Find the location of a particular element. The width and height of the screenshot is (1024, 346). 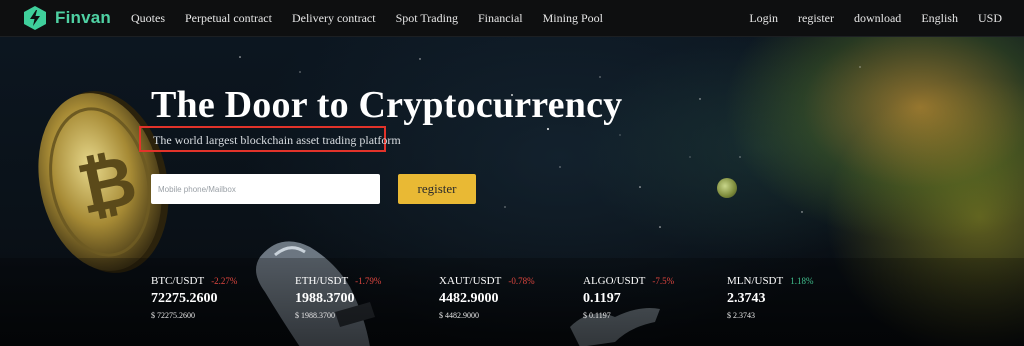

brand-name: Finvan is located at coordinates (83, 17).